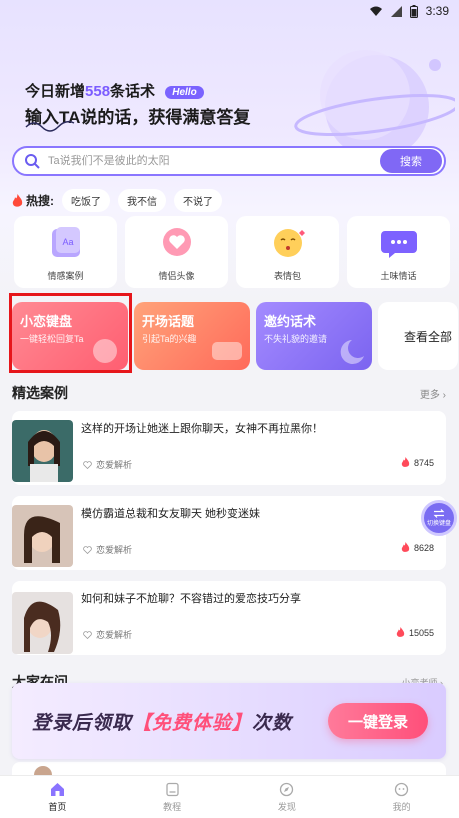  I want to click on tab-tutorial: 教程, so click(172, 797).